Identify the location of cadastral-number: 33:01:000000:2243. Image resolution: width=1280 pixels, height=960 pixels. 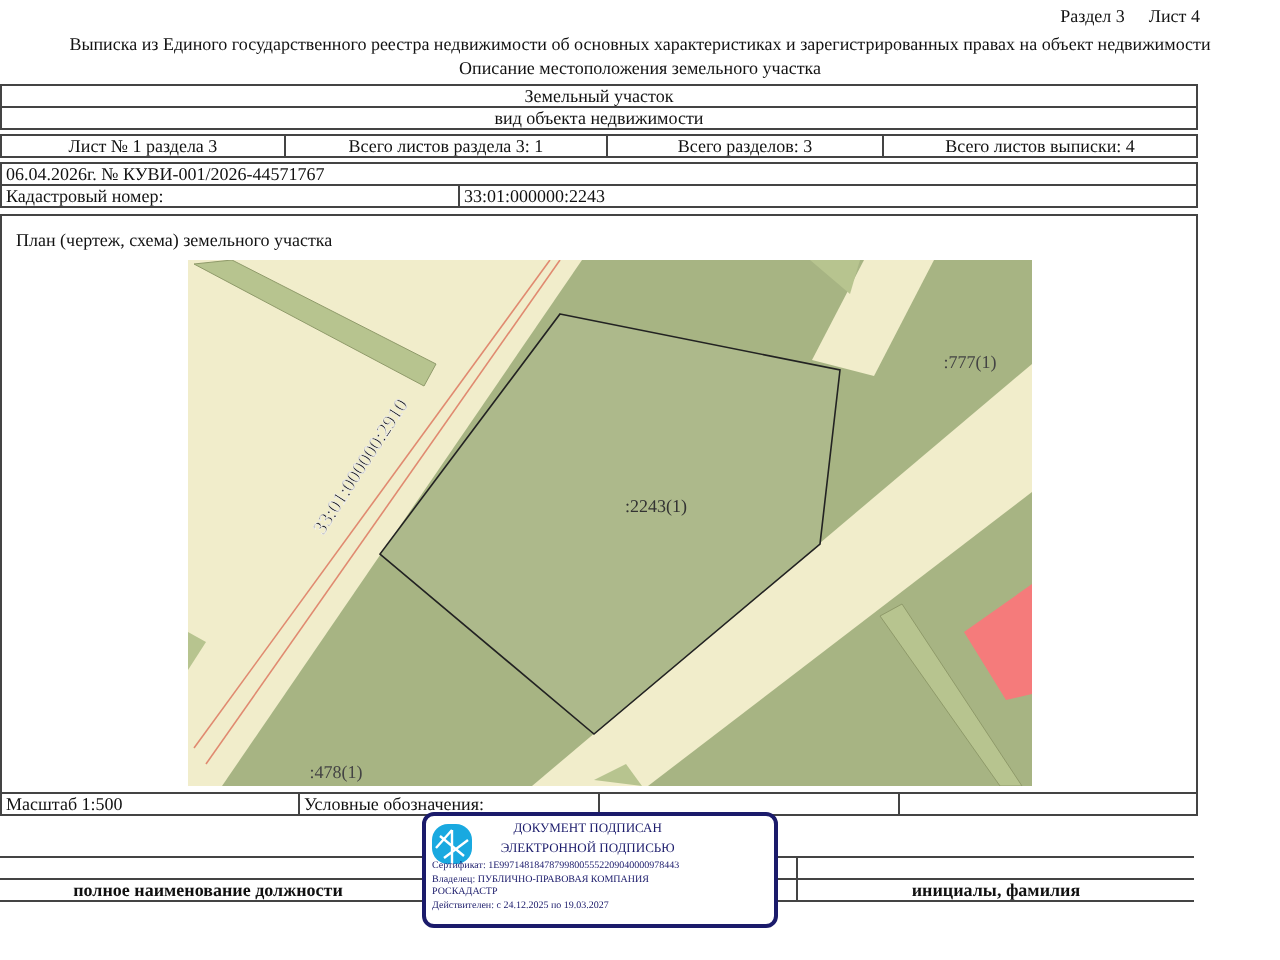
(827, 196).